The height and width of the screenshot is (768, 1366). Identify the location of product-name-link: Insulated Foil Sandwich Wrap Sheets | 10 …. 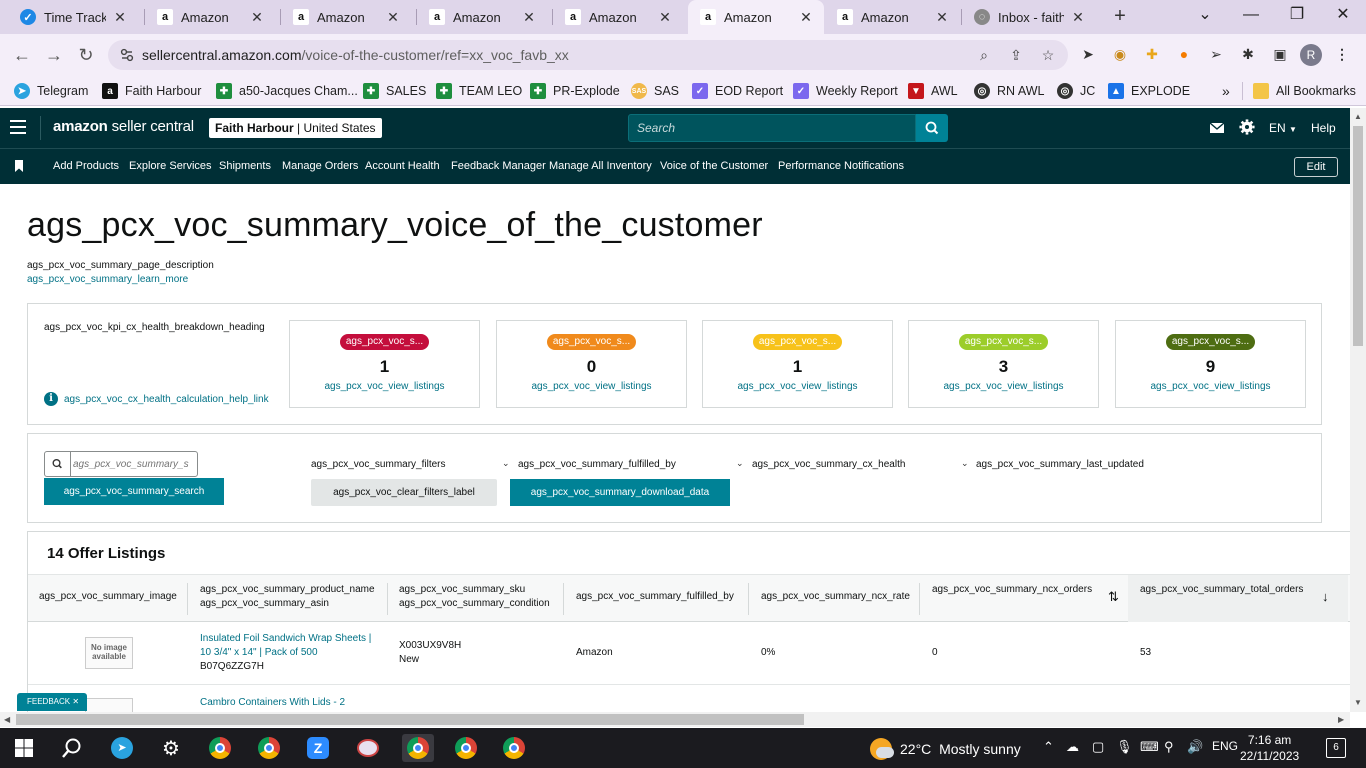
(285, 646).